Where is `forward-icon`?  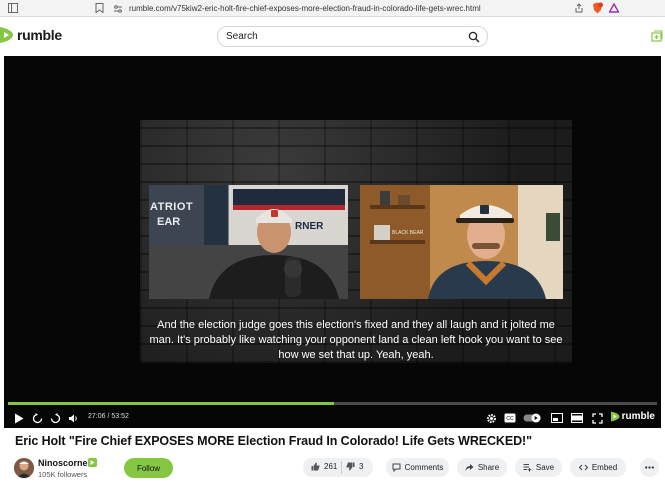 forward-icon is located at coordinates (55, 418).